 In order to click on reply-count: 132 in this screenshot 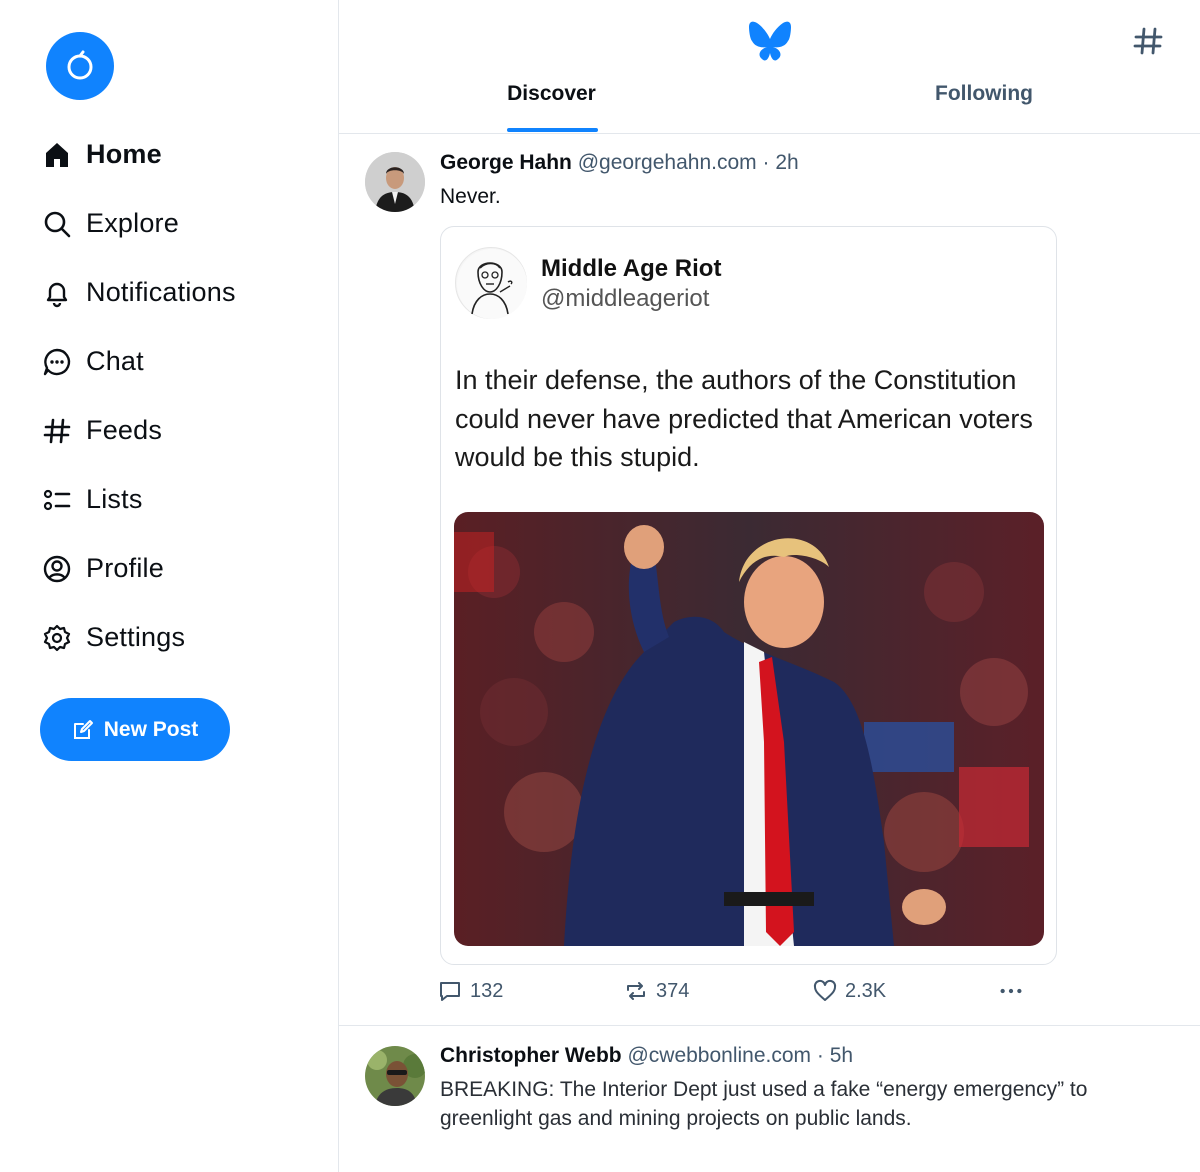, I will do `click(487, 990)`.